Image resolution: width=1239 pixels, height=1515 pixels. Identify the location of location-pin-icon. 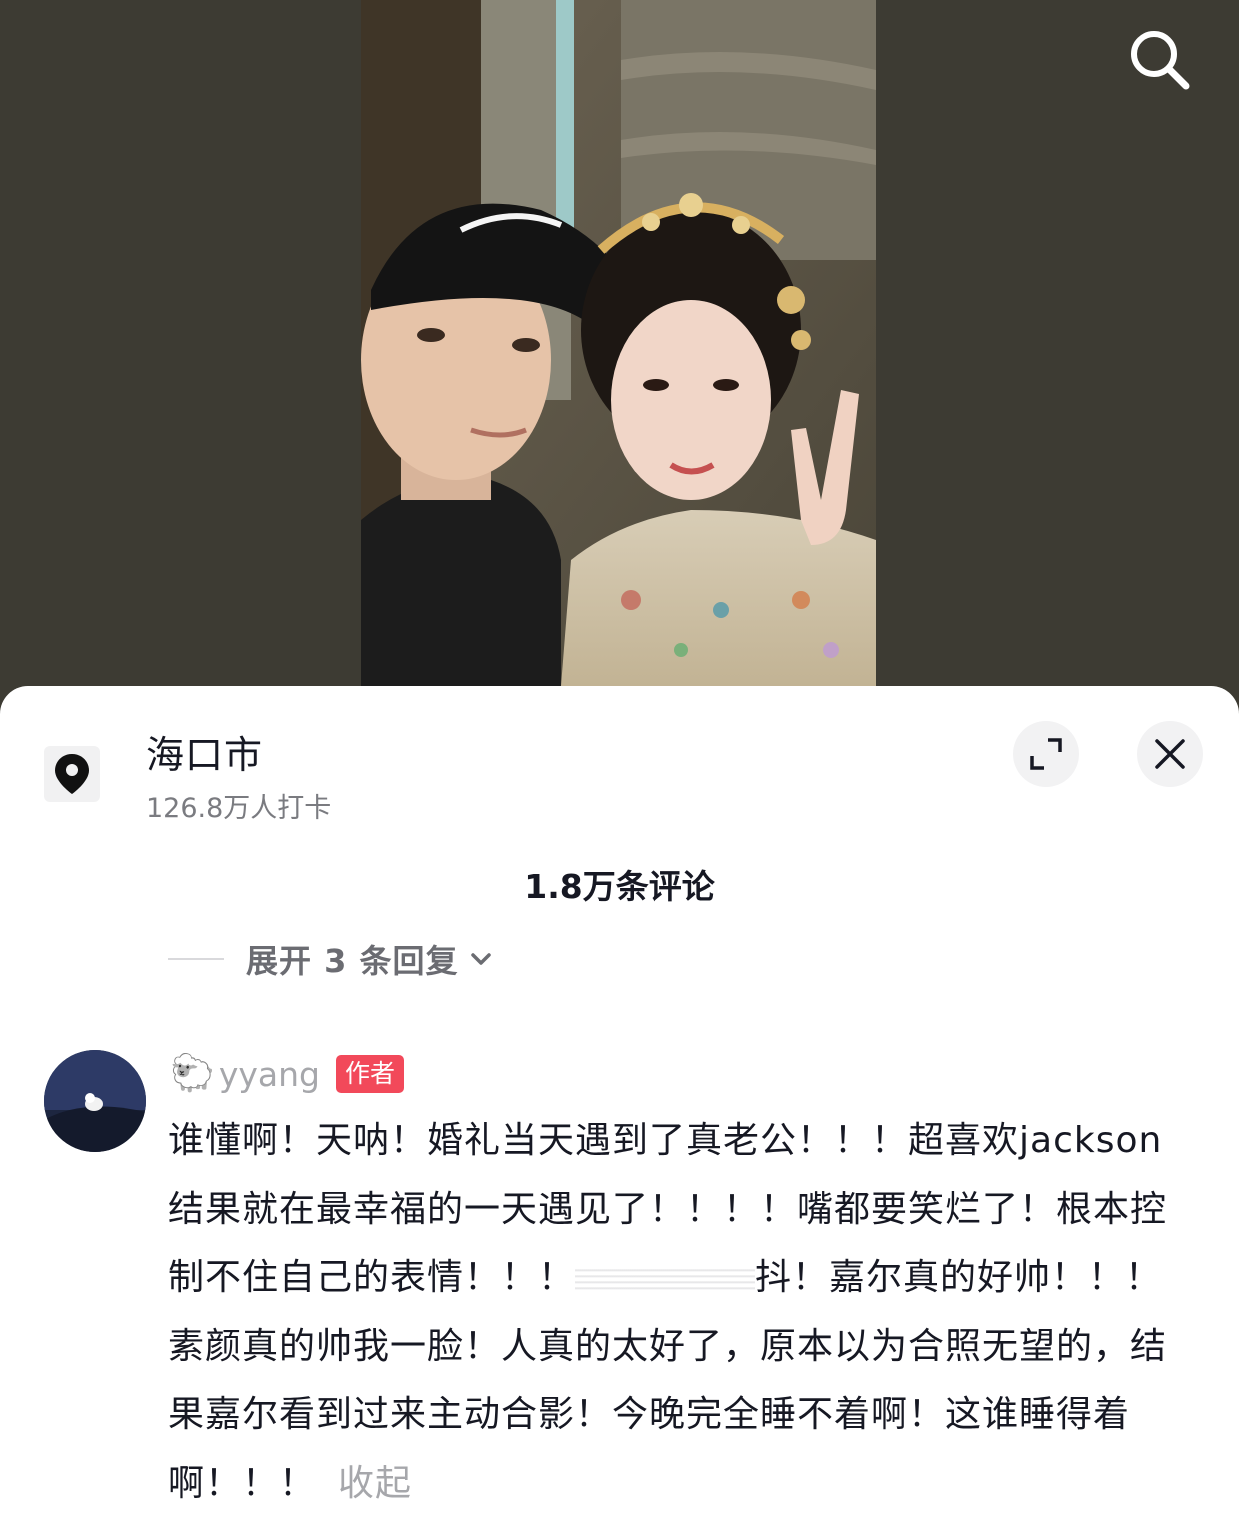
(72, 774).